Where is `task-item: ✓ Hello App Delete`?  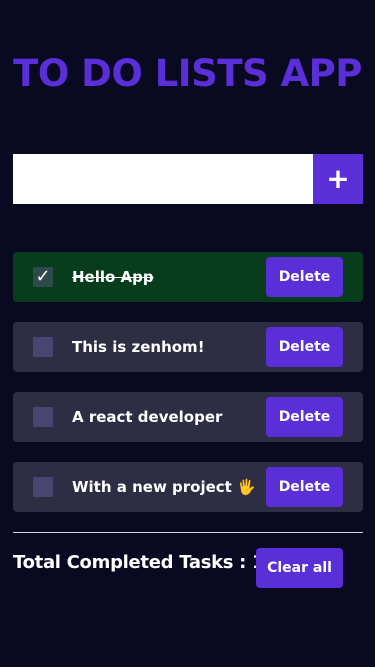 task-item: ✓ Hello App Delete is located at coordinates (188, 277).